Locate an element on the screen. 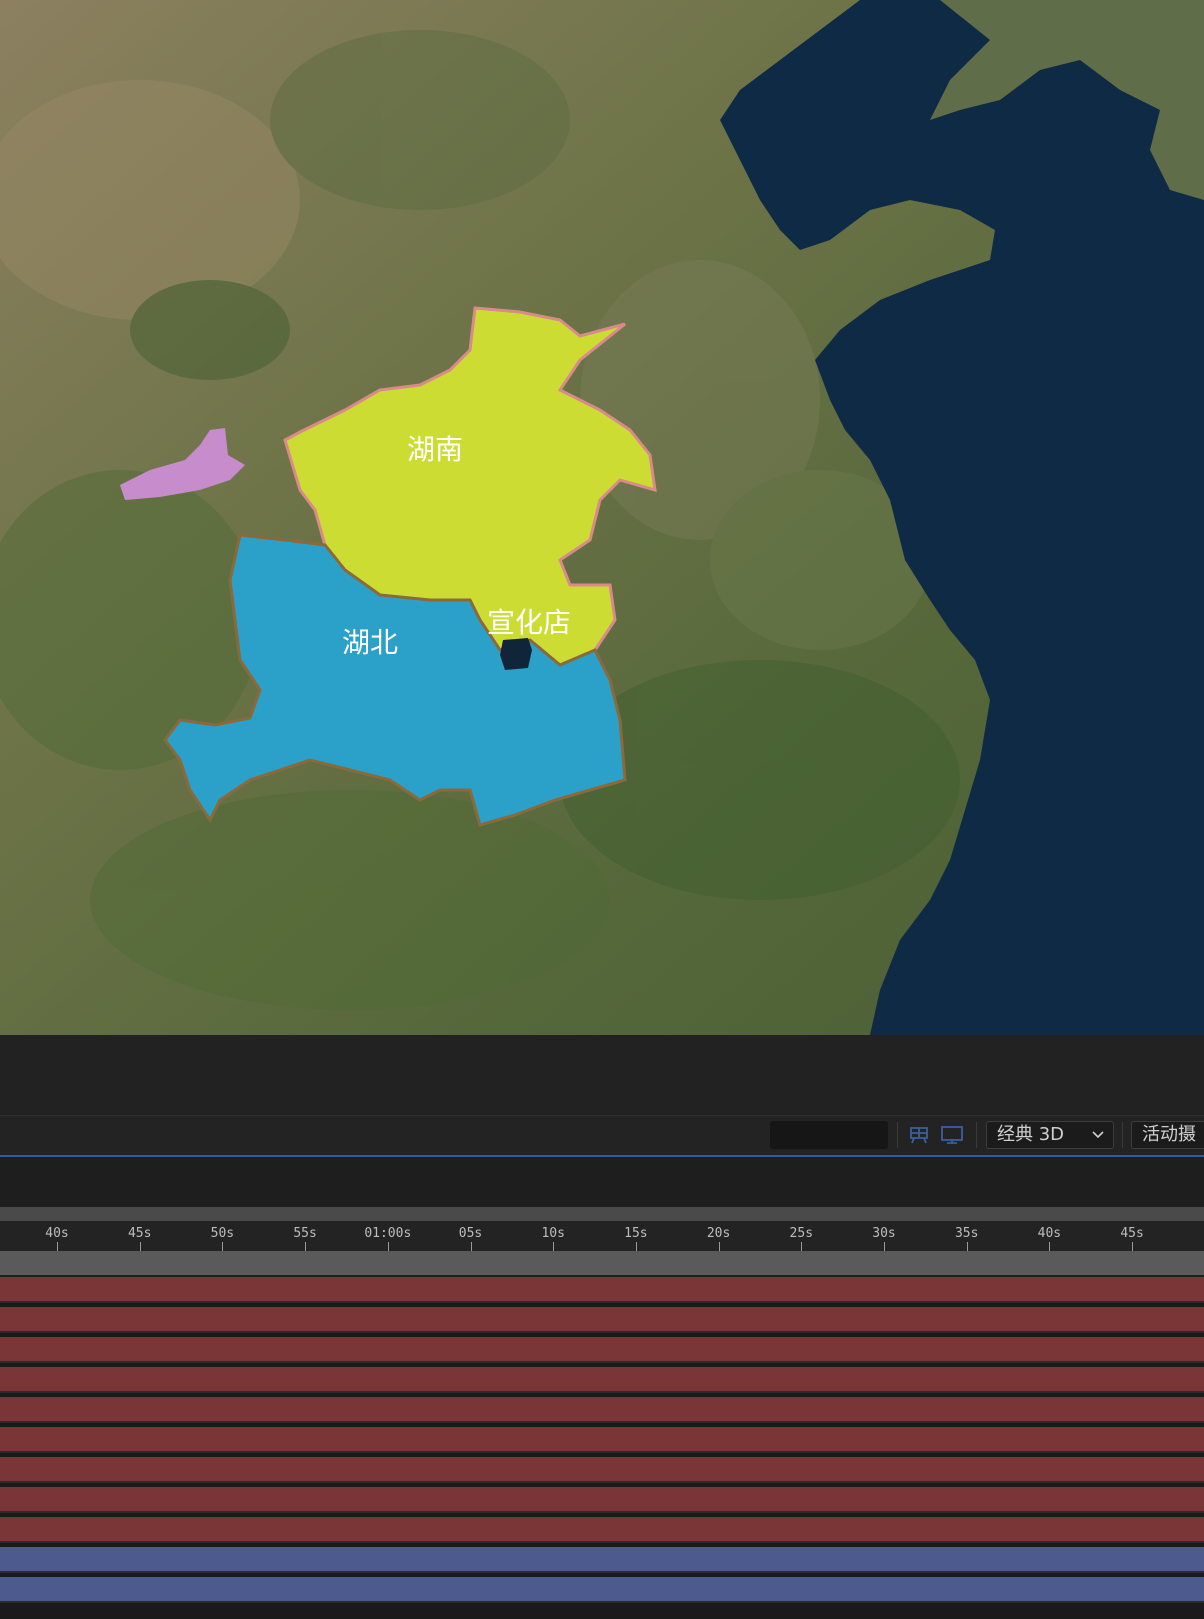 The image size is (1204, 1619). view-label: 活动摄 is located at coordinates (1169, 1134).